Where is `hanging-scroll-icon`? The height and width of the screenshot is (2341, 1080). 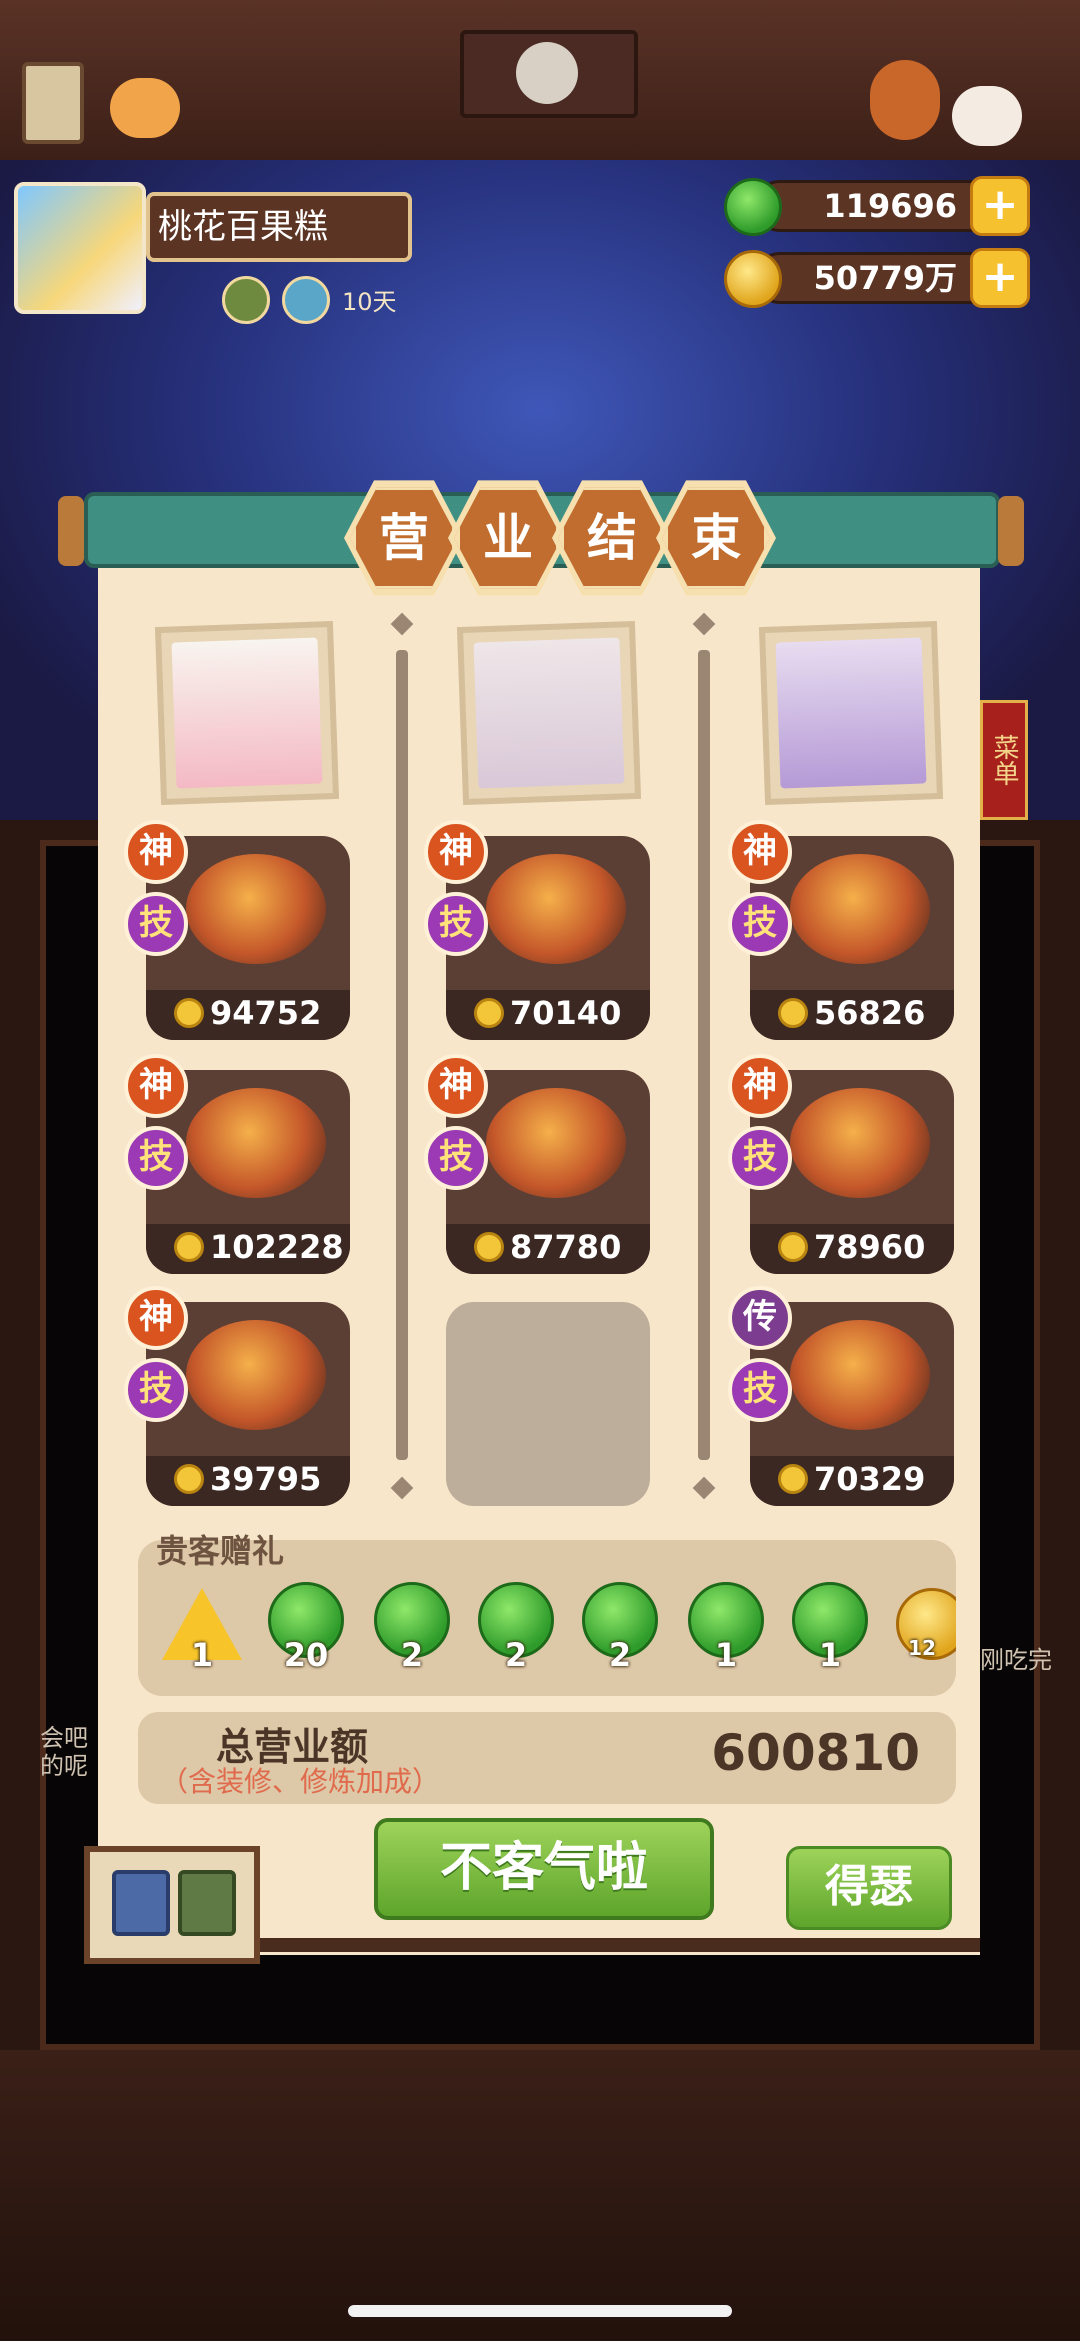
hanging-scroll-icon is located at coordinates (549, 74).